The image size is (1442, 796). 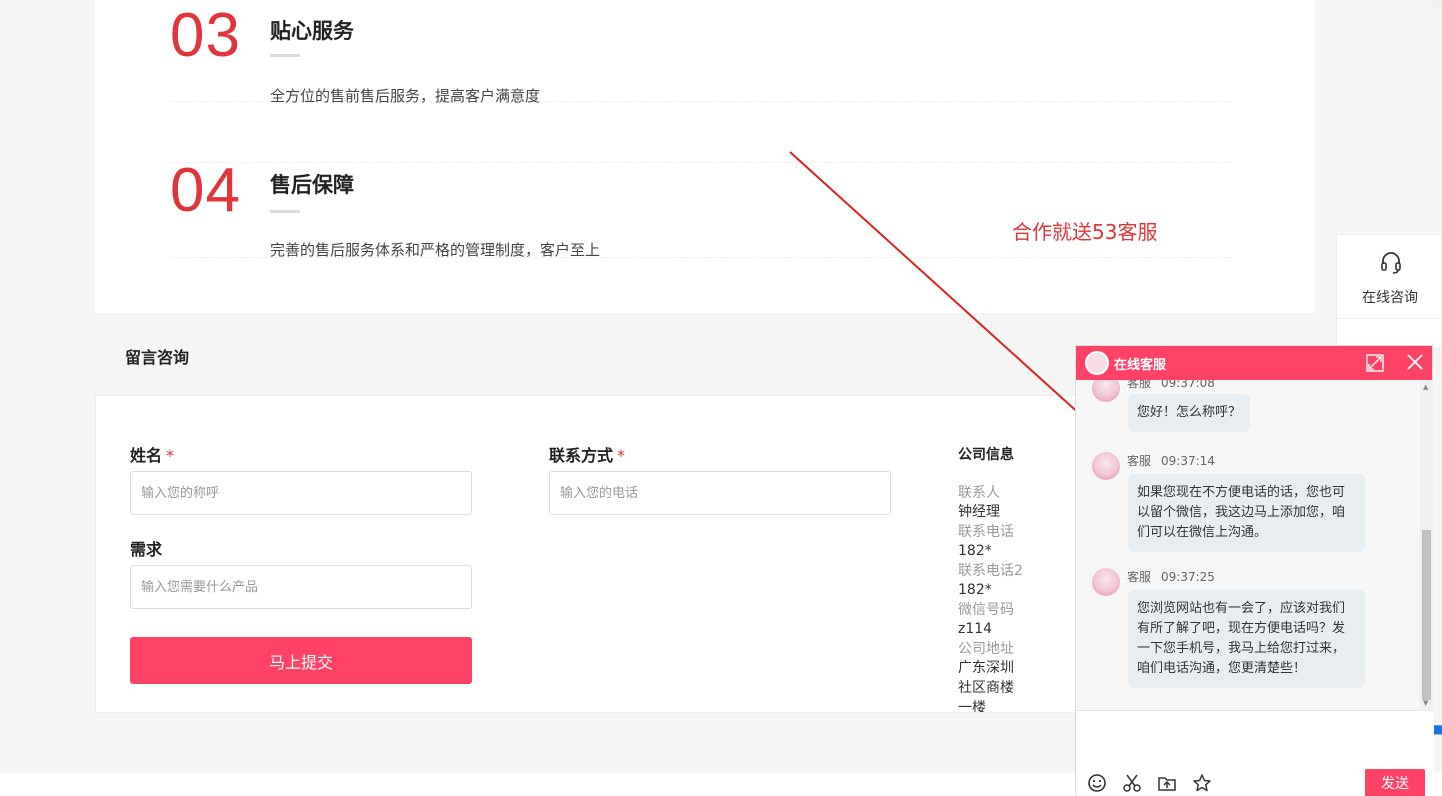 What do you see at coordinates (1426, 615) in the screenshot?
I see `scrollbar-thumb` at bounding box center [1426, 615].